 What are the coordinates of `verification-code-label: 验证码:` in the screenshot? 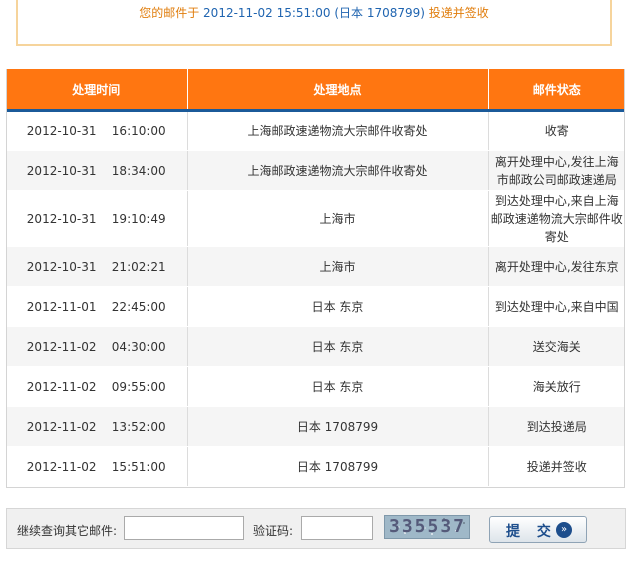 It's located at (273, 531).